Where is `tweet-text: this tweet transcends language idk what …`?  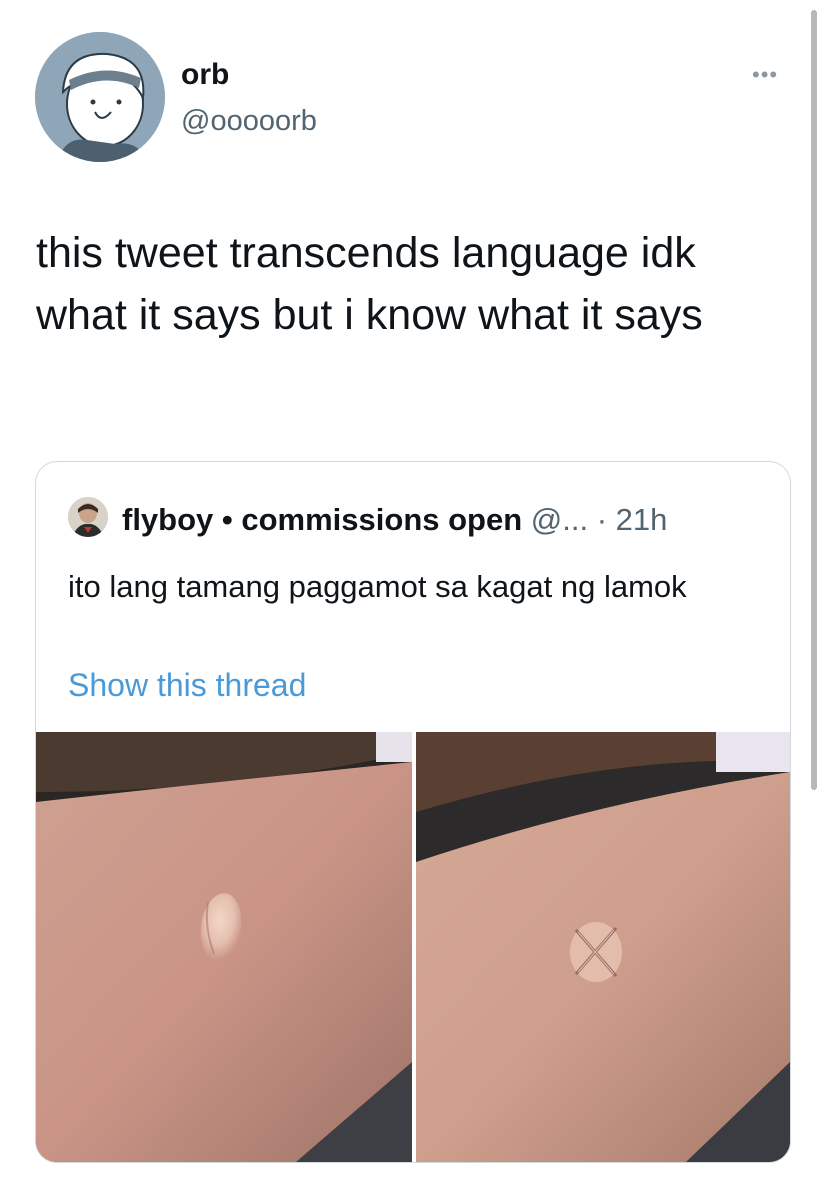 tweet-text: this tweet transcends language idk what … is located at coordinates (369, 284).